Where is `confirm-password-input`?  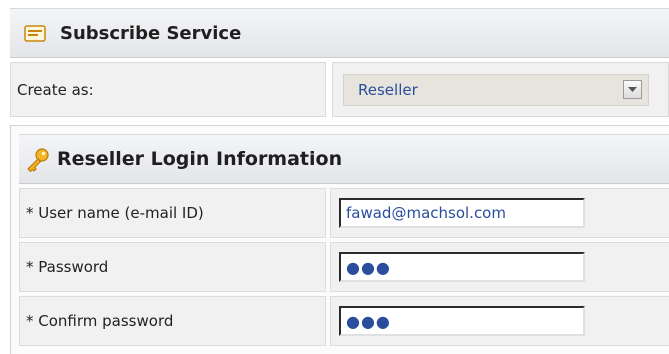
confirm-password-input is located at coordinates (462, 321).